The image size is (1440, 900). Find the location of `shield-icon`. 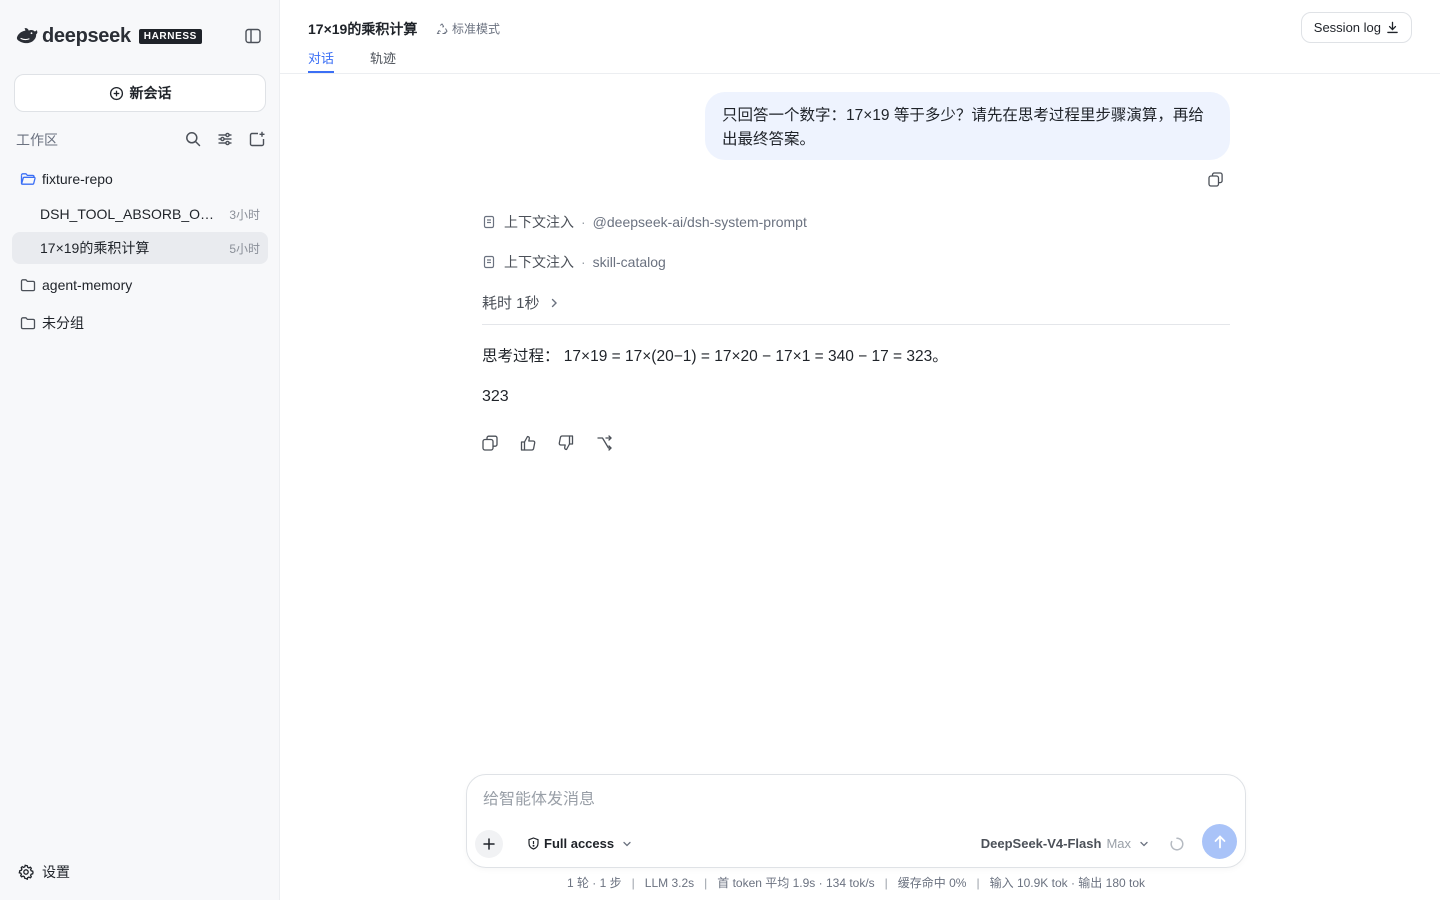

shield-icon is located at coordinates (533, 843).